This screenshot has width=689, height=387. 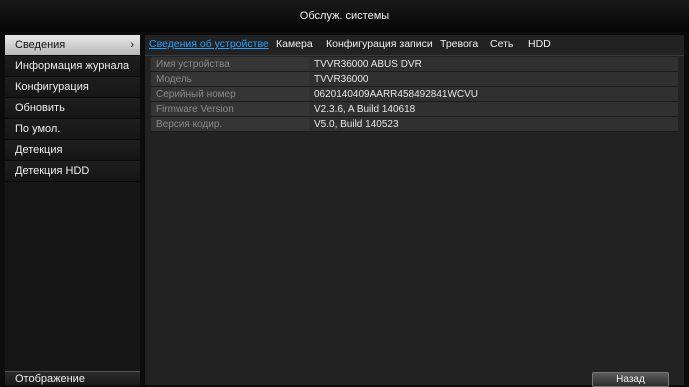 I want to click on sidebar-item-upgrade: Обновить, so click(x=72, y=108).